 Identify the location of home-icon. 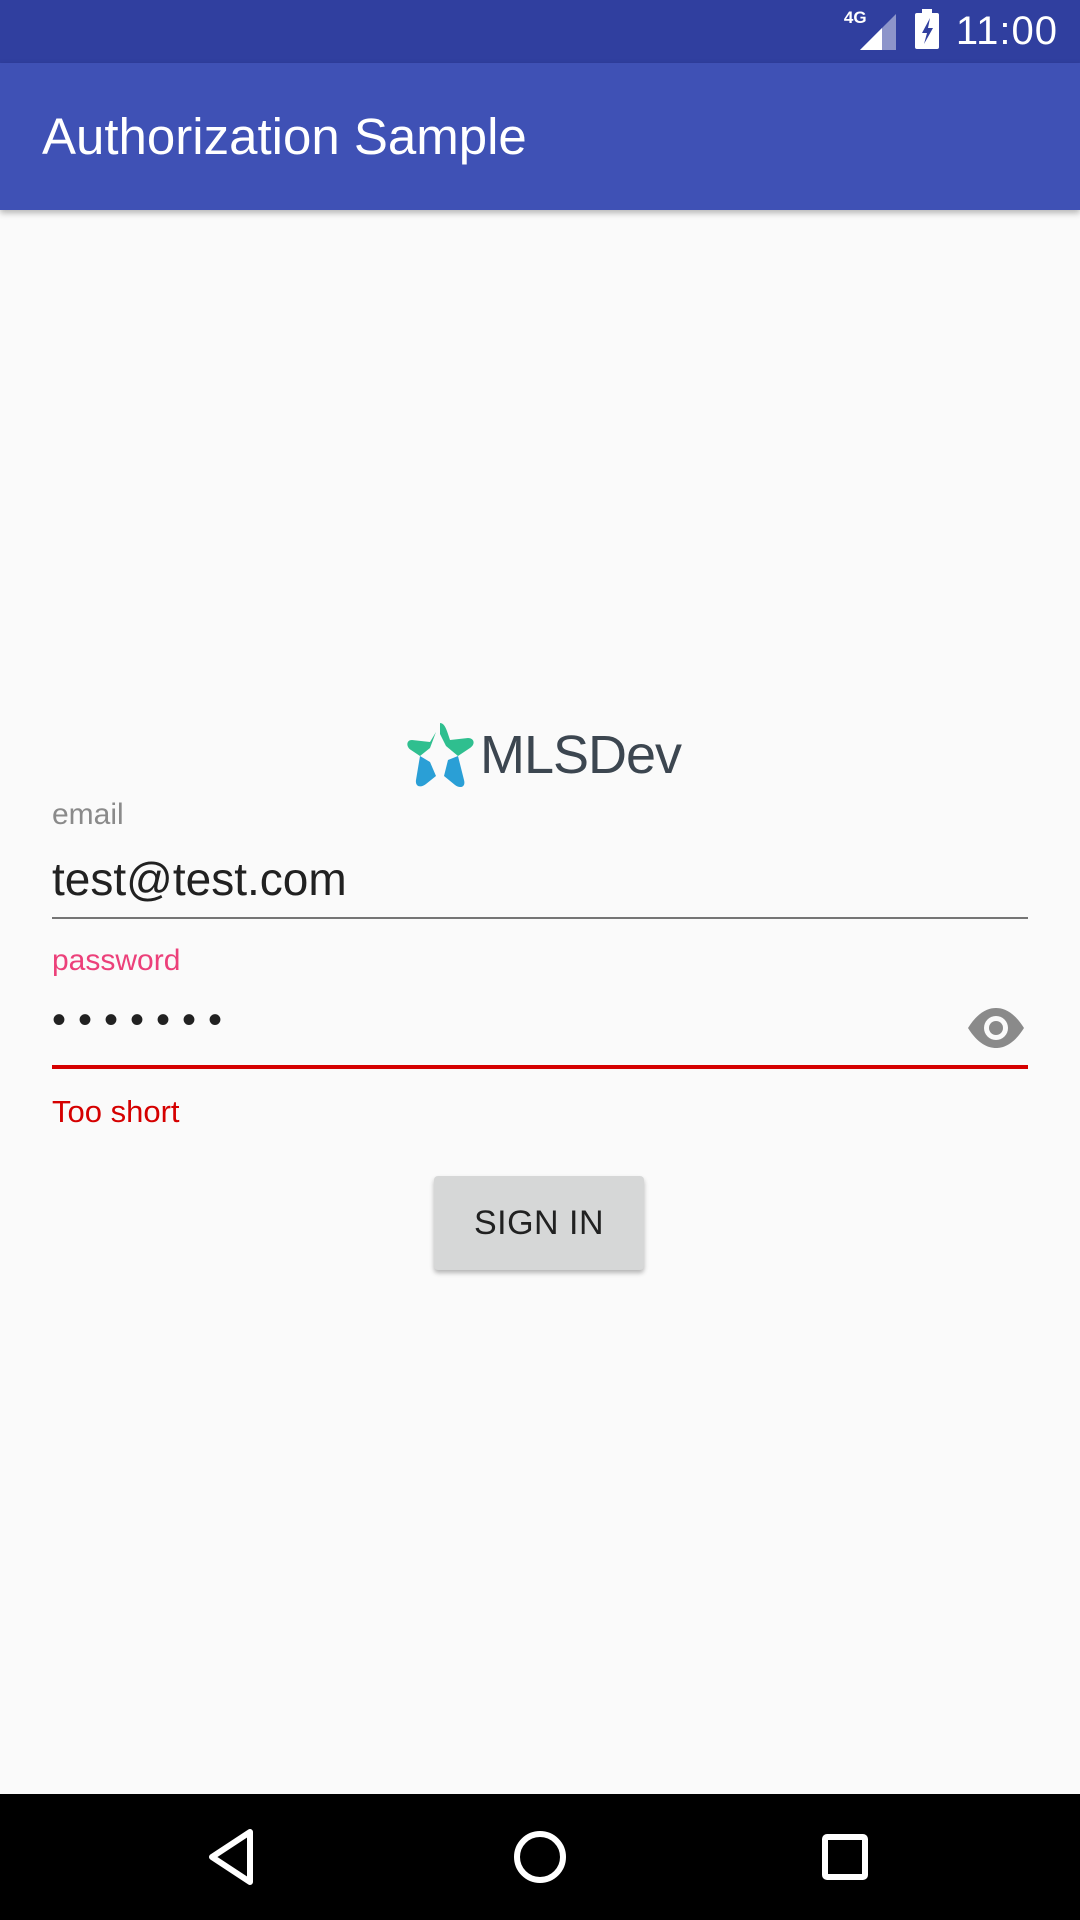
(540, 1857).